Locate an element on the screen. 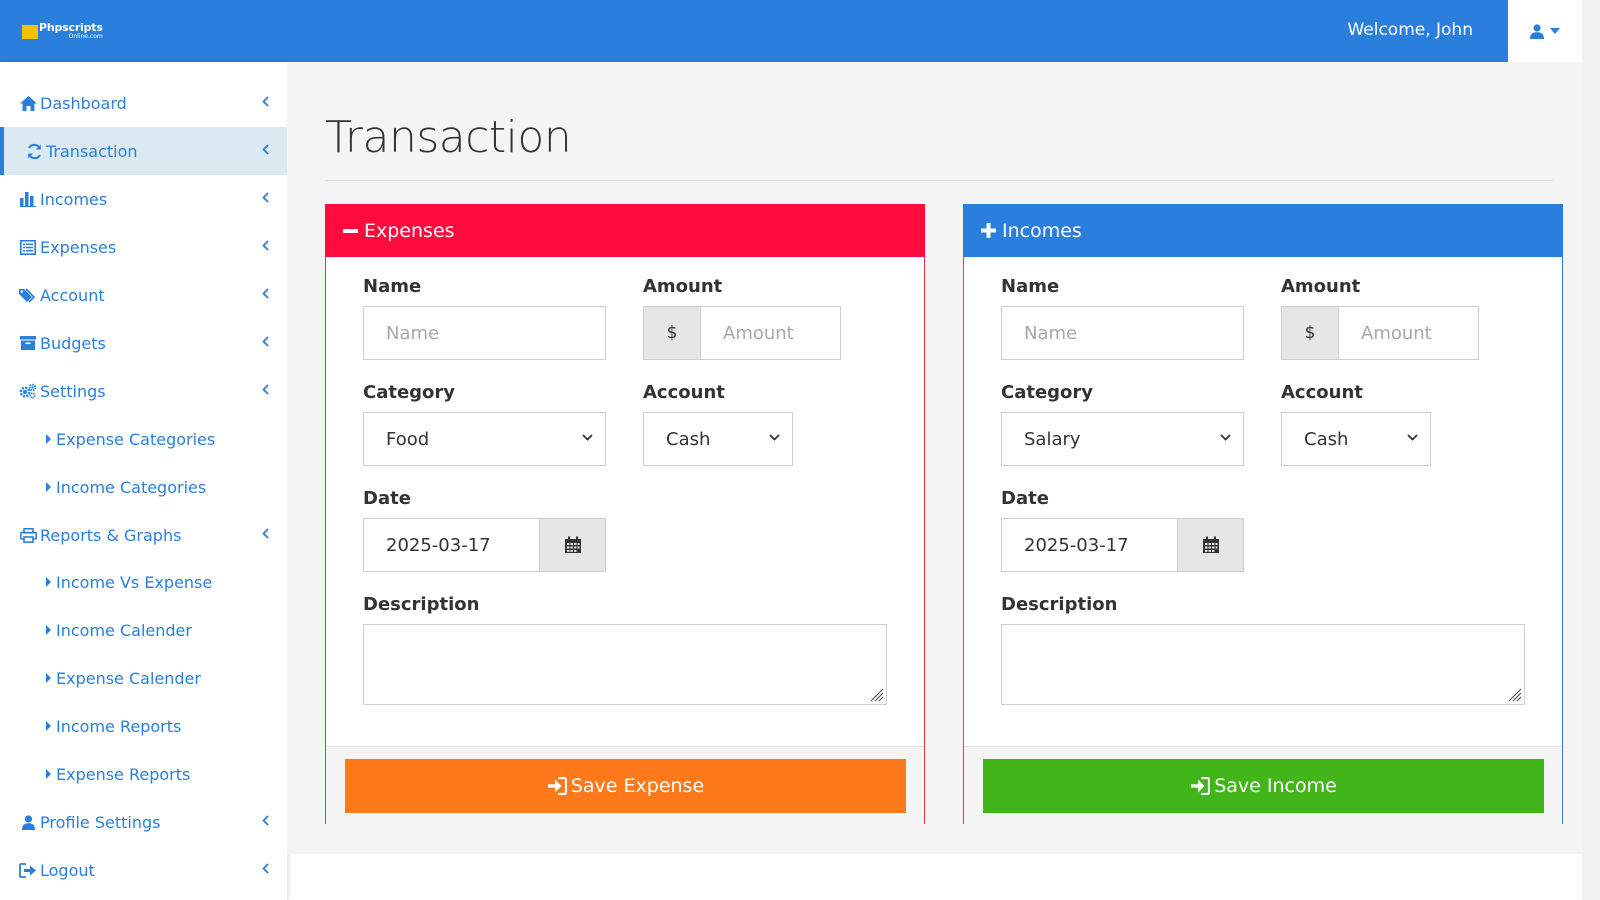 Image resolution: width=1600 pixels, height=900 pixels. expense-name-label: Name is located at coordinates (392, 286).